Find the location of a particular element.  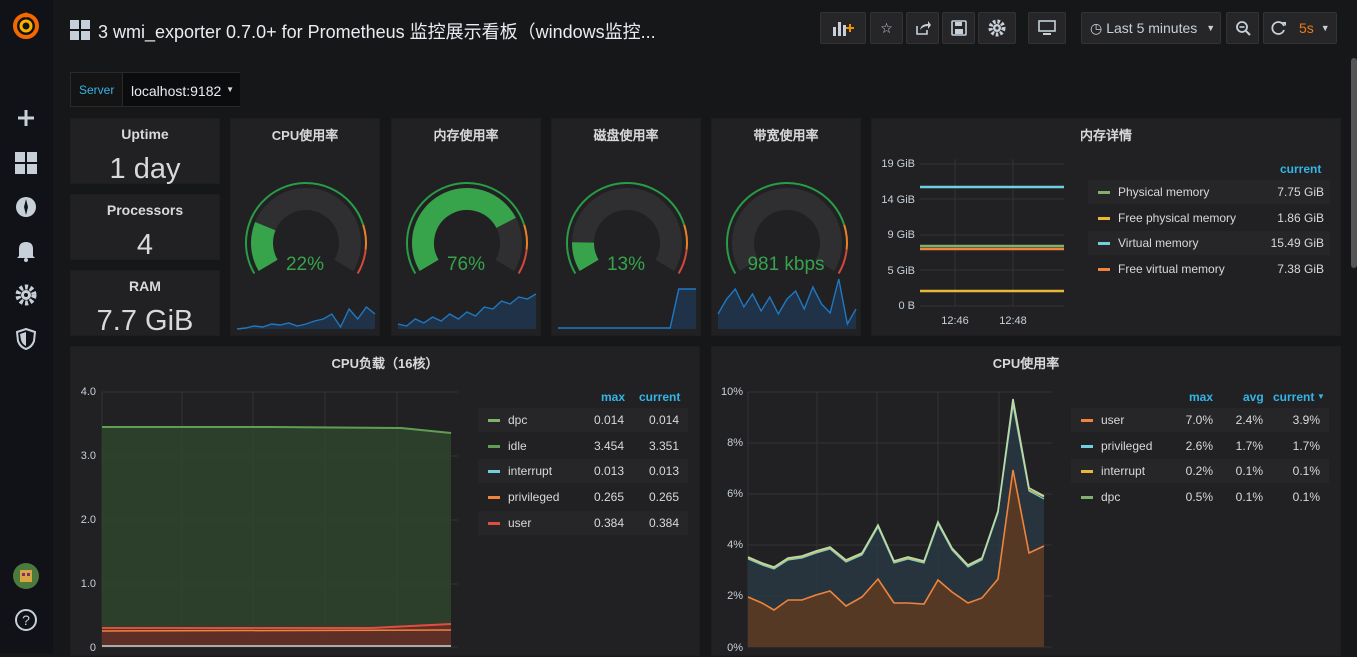

series-current: 0.014 is located at coordinates (663, 420).